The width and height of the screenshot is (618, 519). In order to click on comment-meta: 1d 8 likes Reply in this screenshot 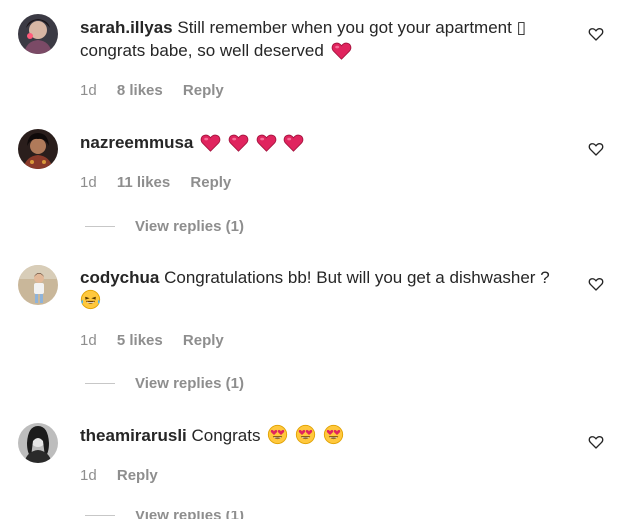, I will do `click(152, 90)`.